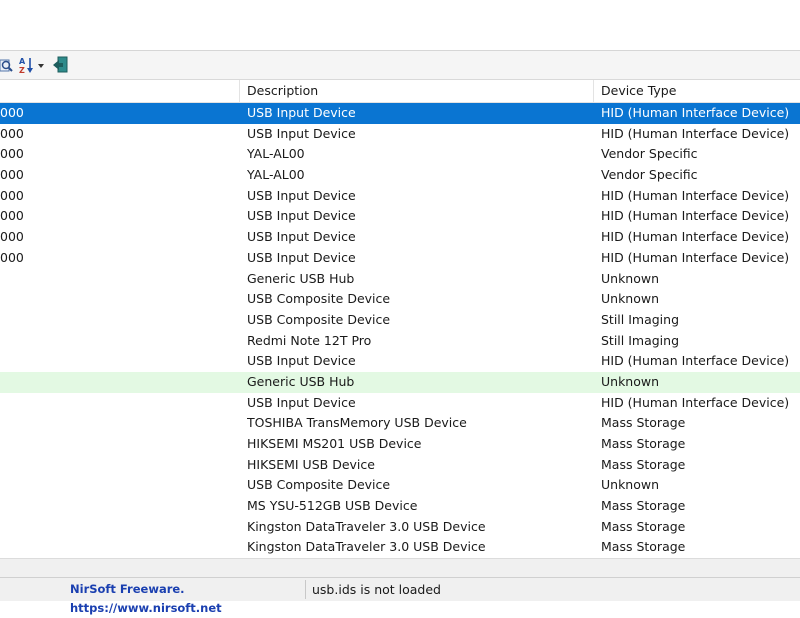  What do you see at coordinates (33, 65) in the screenshot?
I see `sort-icon: A Z` at bounding box center [33, 65].